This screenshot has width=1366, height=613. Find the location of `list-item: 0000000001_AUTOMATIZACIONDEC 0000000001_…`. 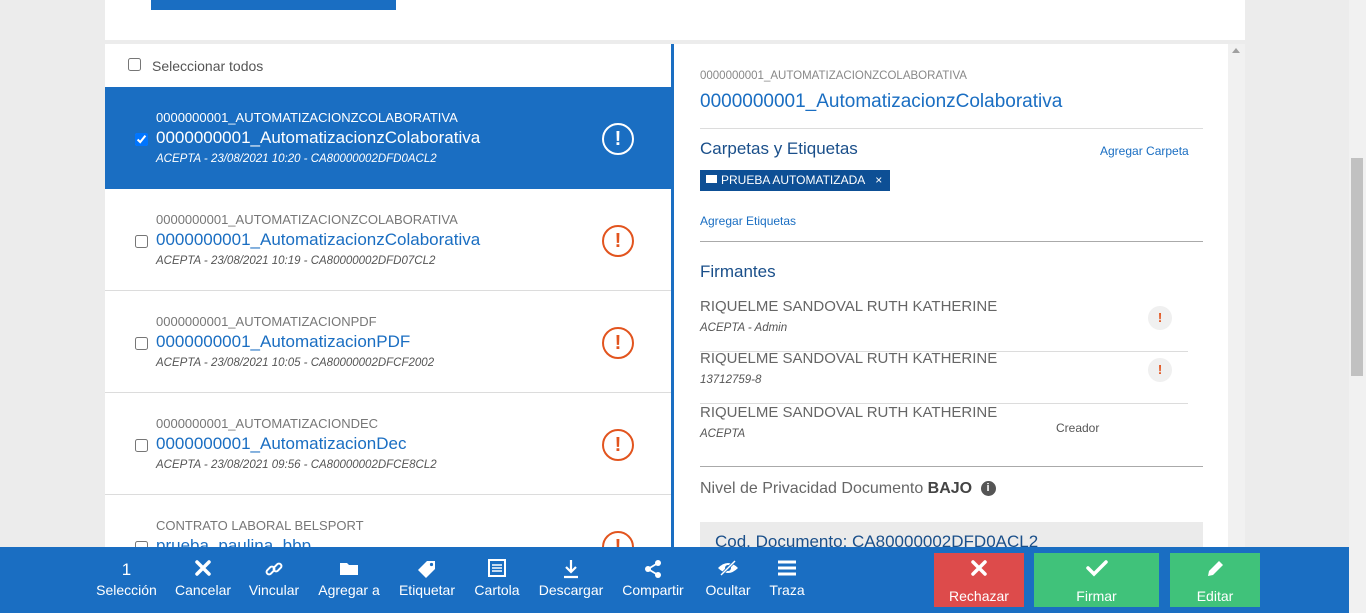

list-item: 0000000001_AUTOMATIZACIONDEC 0000000001_… is located at coordinates (388, 444).